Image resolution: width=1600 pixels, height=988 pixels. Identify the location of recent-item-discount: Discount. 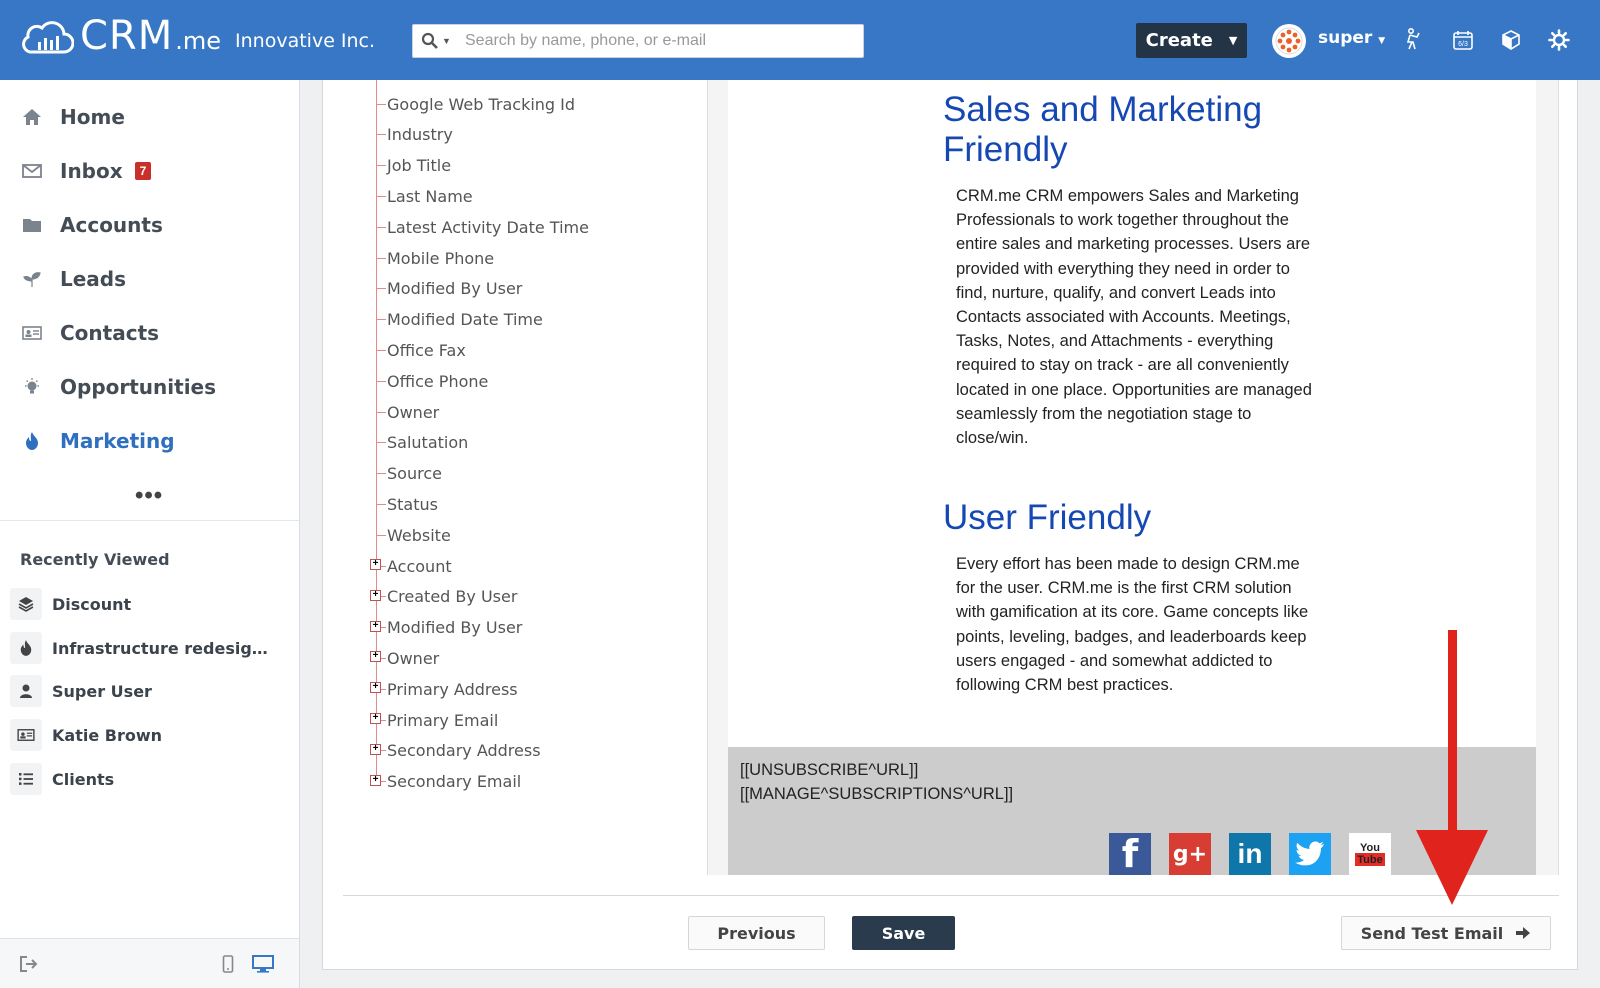
(149, 604).